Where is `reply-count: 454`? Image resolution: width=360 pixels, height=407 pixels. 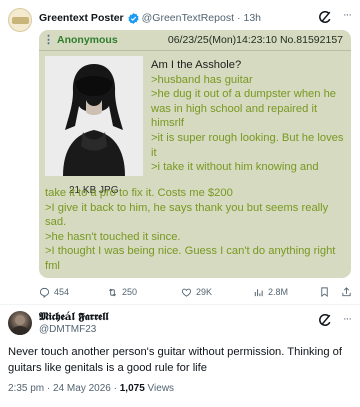 reply-count: 454 is located at coordinates (62, 292).